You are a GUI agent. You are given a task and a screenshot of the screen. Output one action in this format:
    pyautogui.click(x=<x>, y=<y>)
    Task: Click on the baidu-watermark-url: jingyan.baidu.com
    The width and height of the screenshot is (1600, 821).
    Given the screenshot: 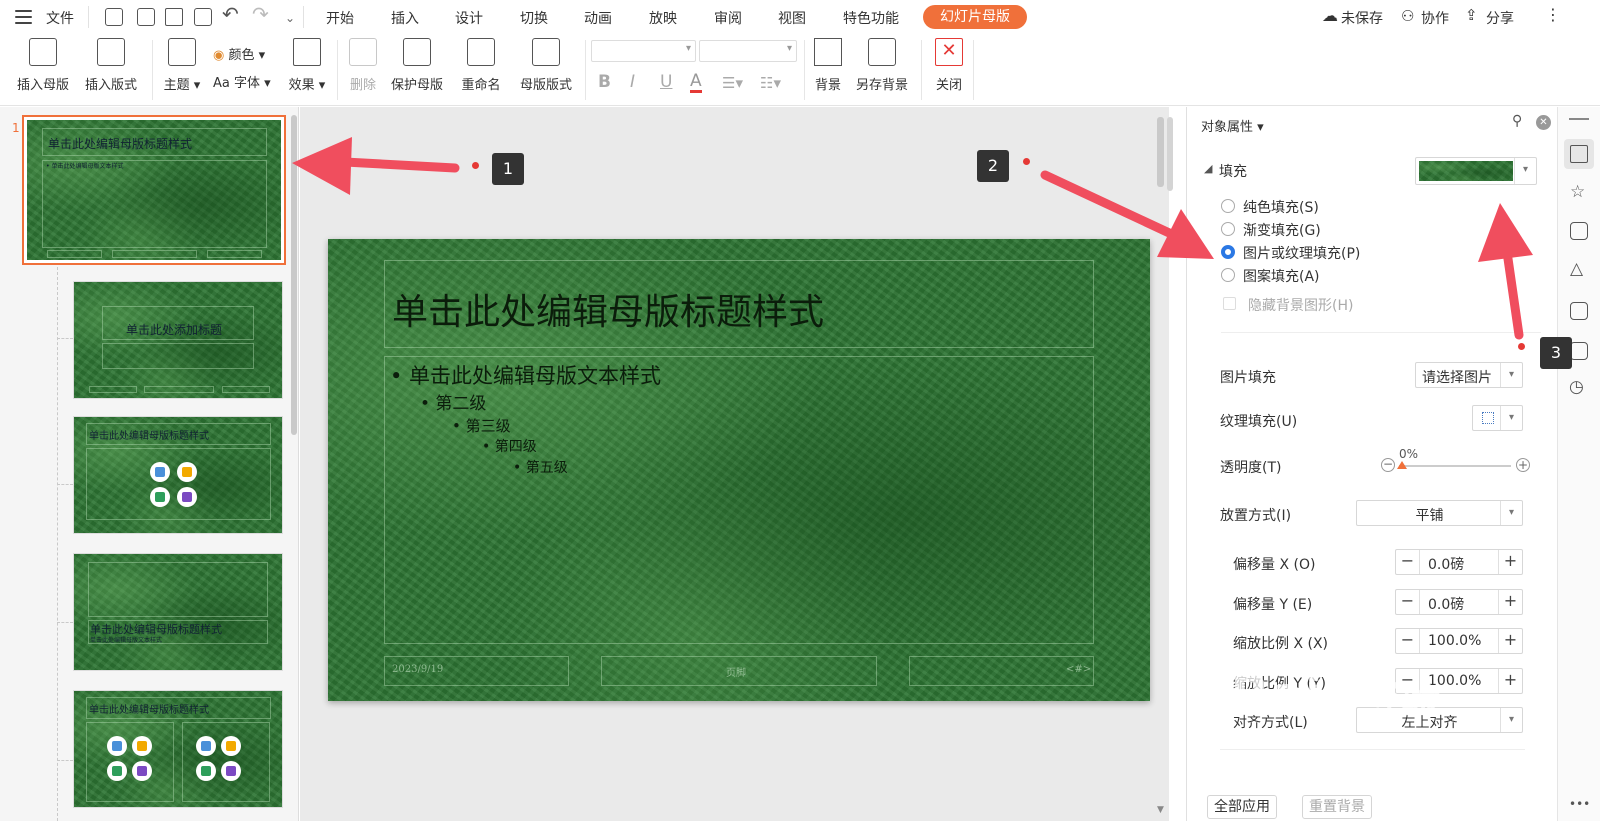 What is the action you would take?
    pyautogui.click(x=1350, y=778)
    